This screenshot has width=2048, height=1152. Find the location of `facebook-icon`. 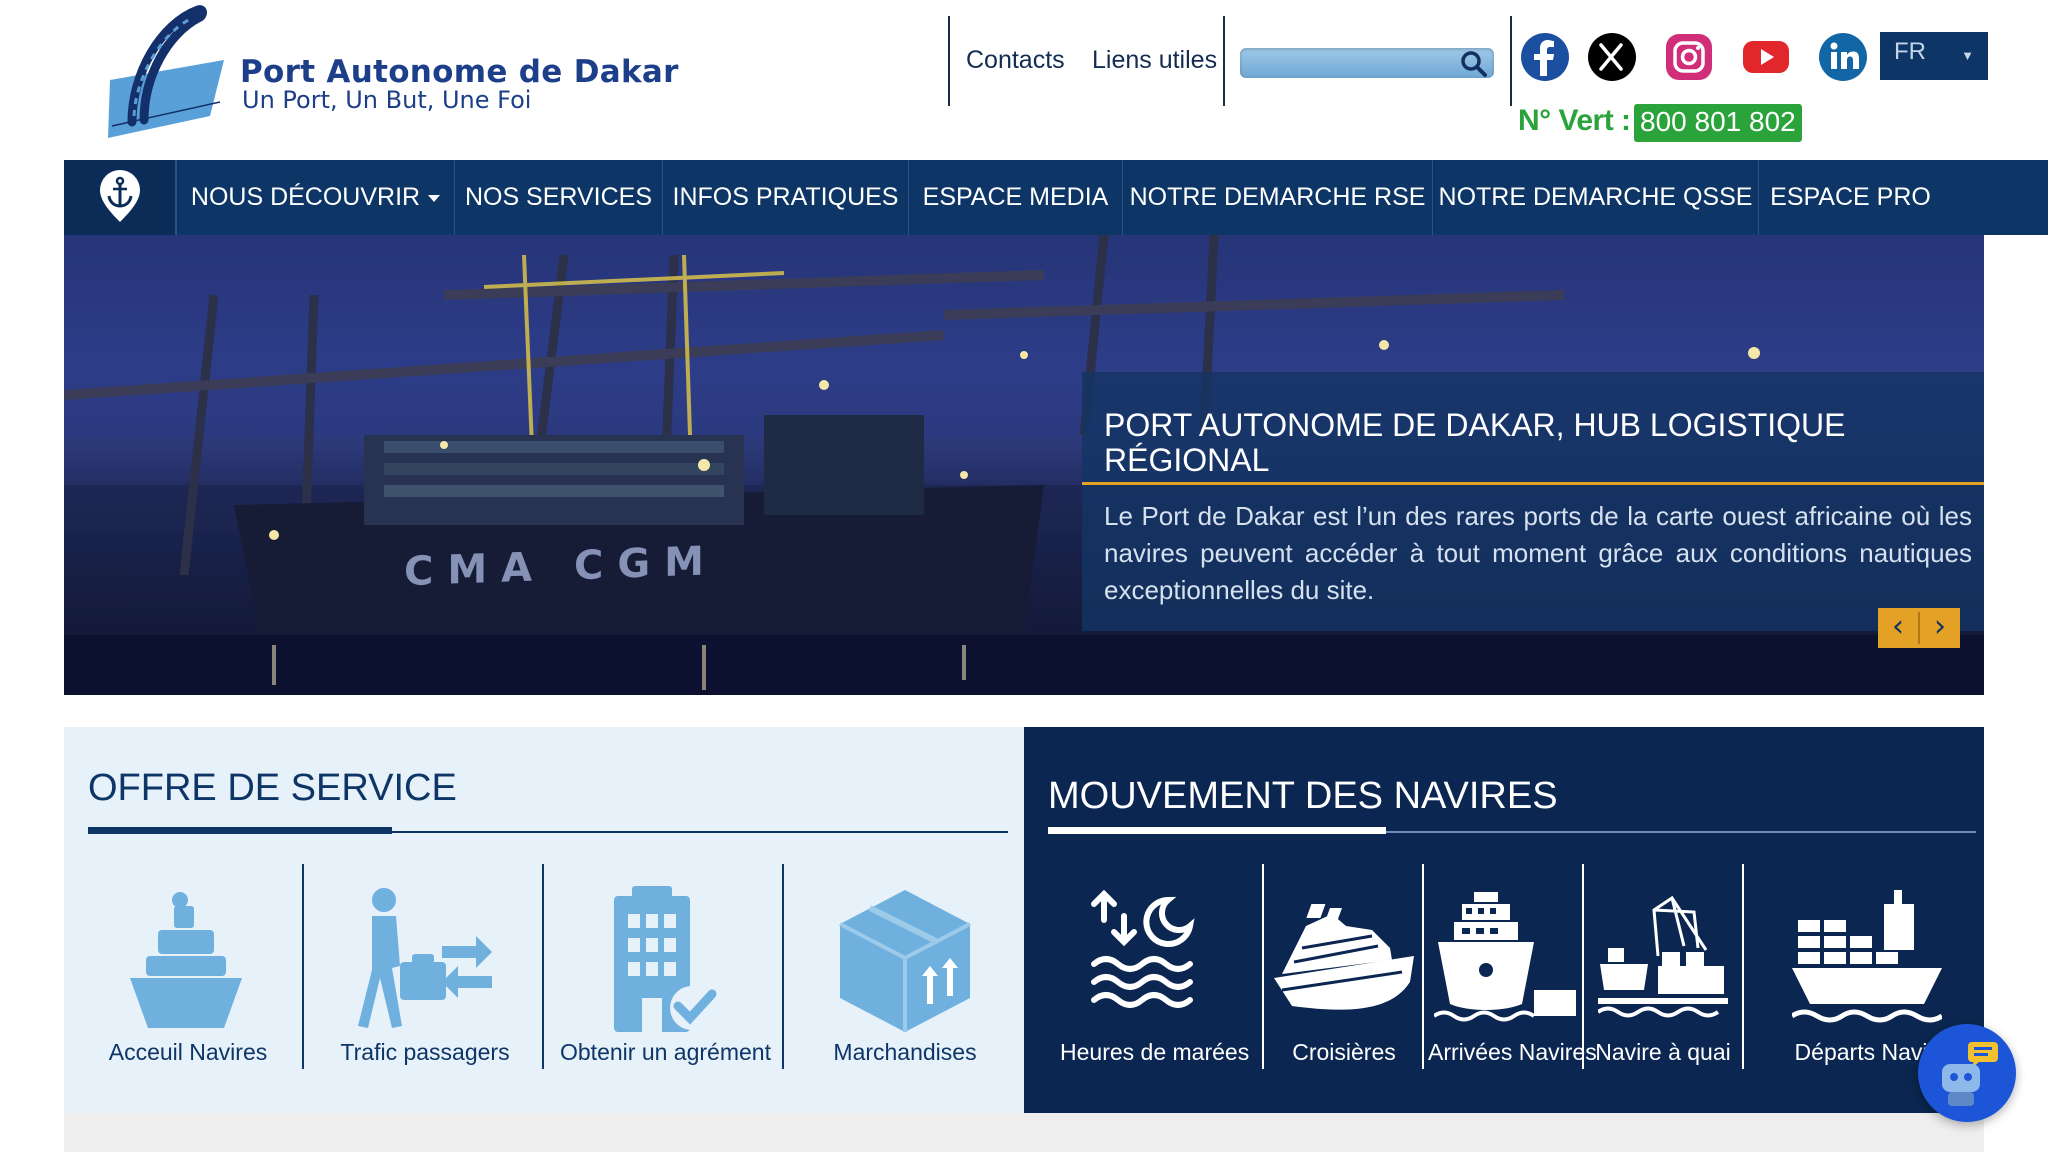

facebook-icon is located at coordinates (1545, 57).